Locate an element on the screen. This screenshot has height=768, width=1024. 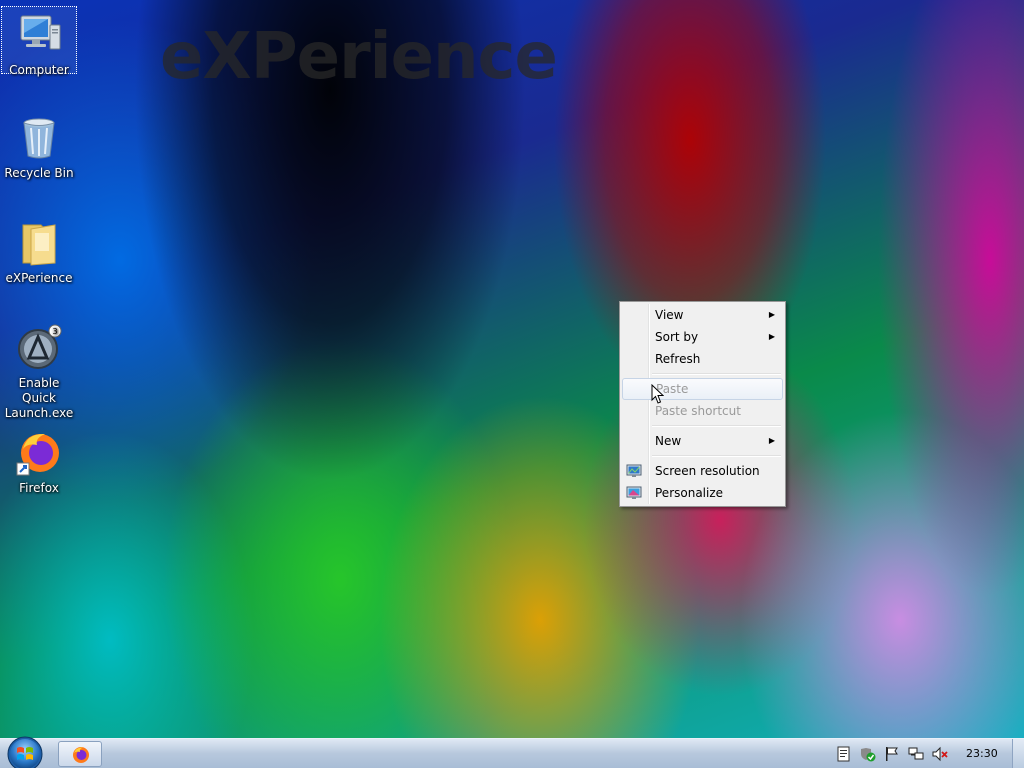
show-desktop-button is located at coordinates (1018, 753).